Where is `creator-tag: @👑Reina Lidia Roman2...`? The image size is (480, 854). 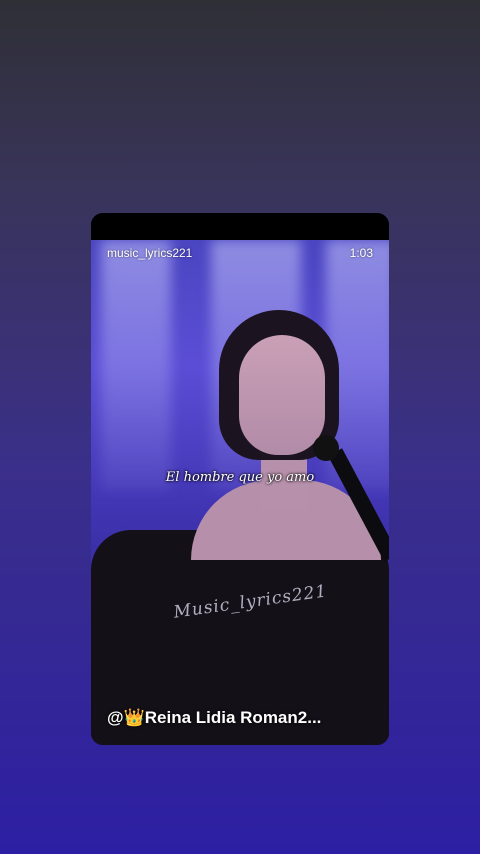 creator-tag: @👑Reina Lidia Roman2... is located at coordinates (214, 718).